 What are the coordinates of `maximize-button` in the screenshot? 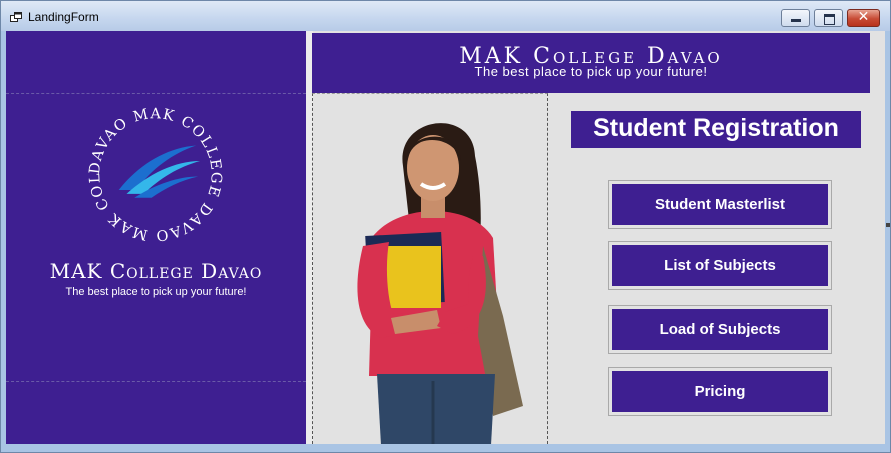 It's located at (828, 18).